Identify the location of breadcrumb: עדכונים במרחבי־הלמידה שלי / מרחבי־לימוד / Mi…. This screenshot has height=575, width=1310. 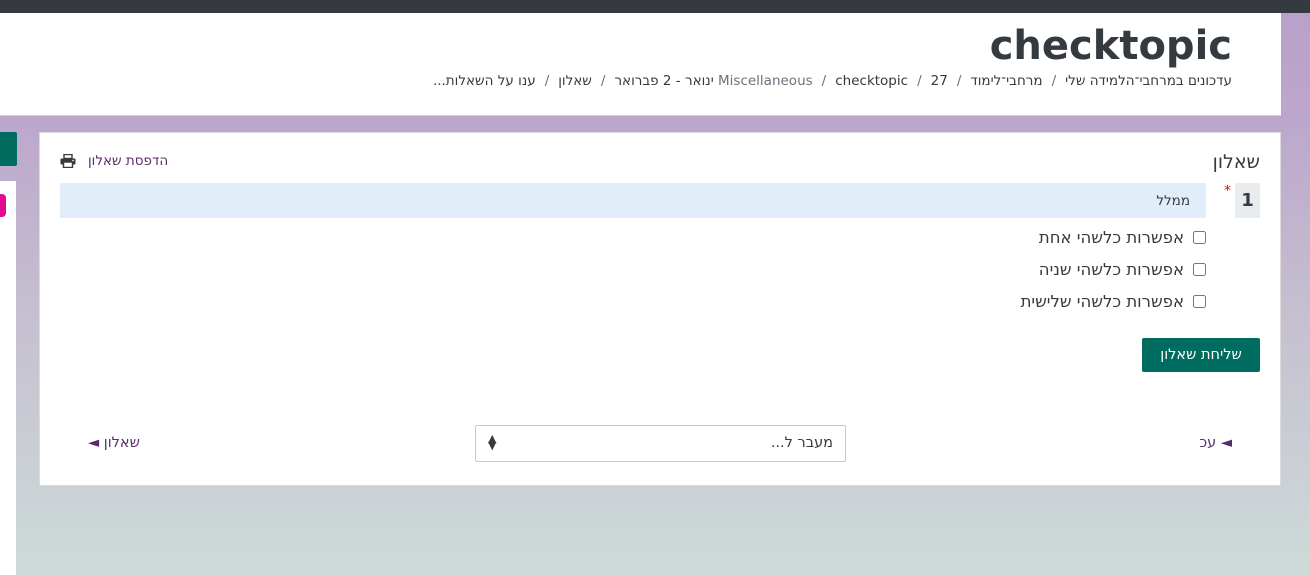
(832, 81).